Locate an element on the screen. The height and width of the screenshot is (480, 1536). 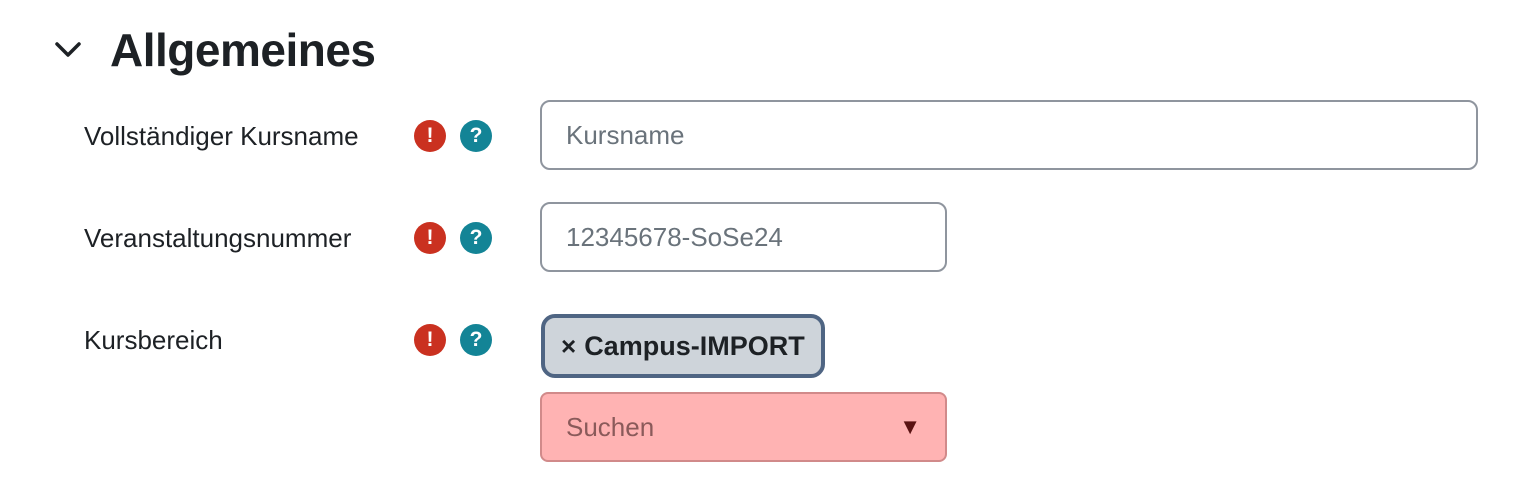
idnumber-label: Veranstaltungsnummer is located at coordinates (218, 238).